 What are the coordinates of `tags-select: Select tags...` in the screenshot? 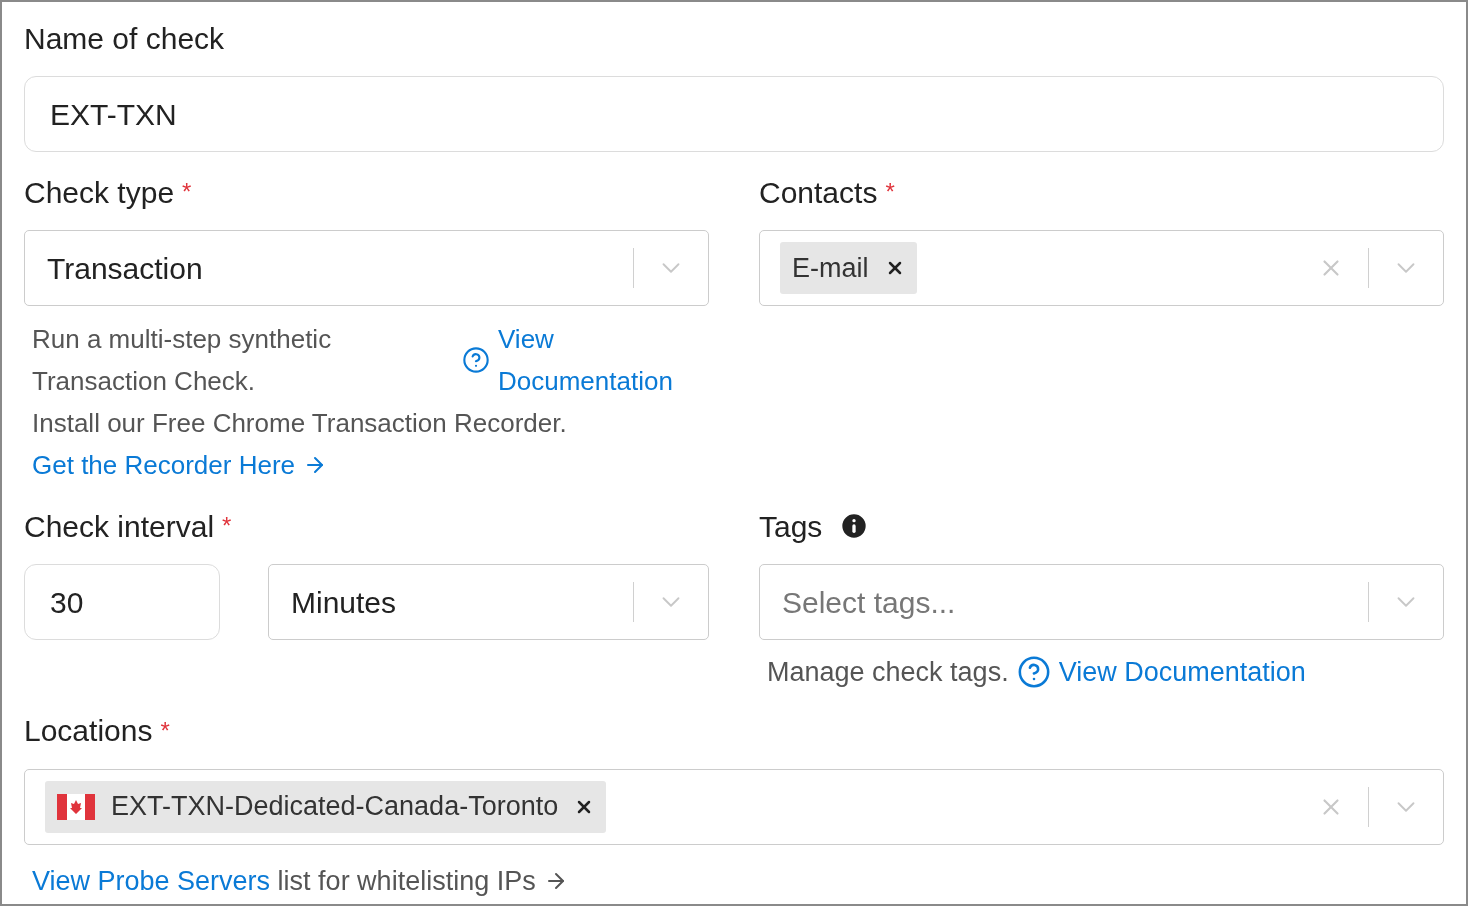 It's located at (1101, 602).